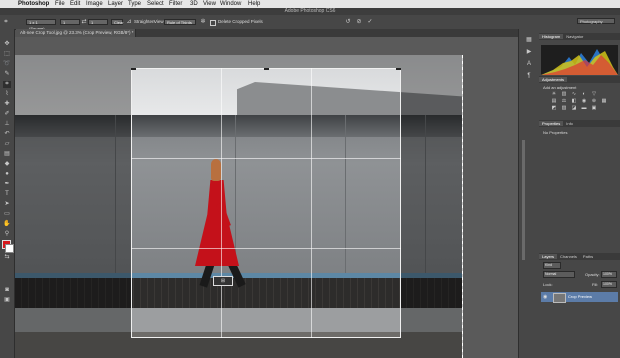  What do you see at coordinates (175, 4) in the screenshot?
I see `menu-filter: Filter` at bounding box center [175, 4].